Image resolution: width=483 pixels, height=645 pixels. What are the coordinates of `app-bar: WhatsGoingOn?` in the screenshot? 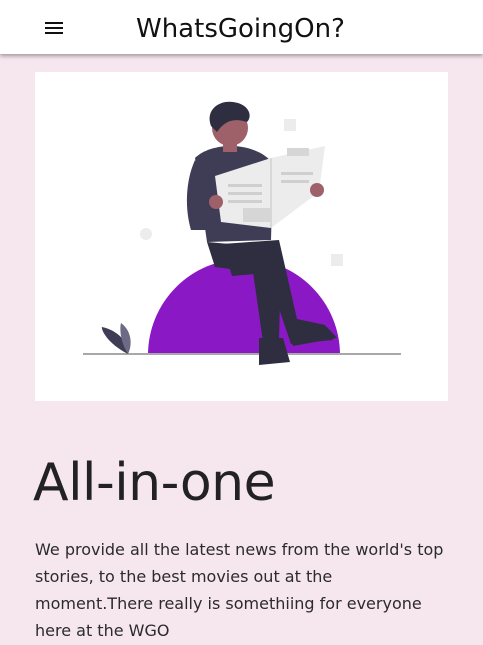 It's located at (241, 27).